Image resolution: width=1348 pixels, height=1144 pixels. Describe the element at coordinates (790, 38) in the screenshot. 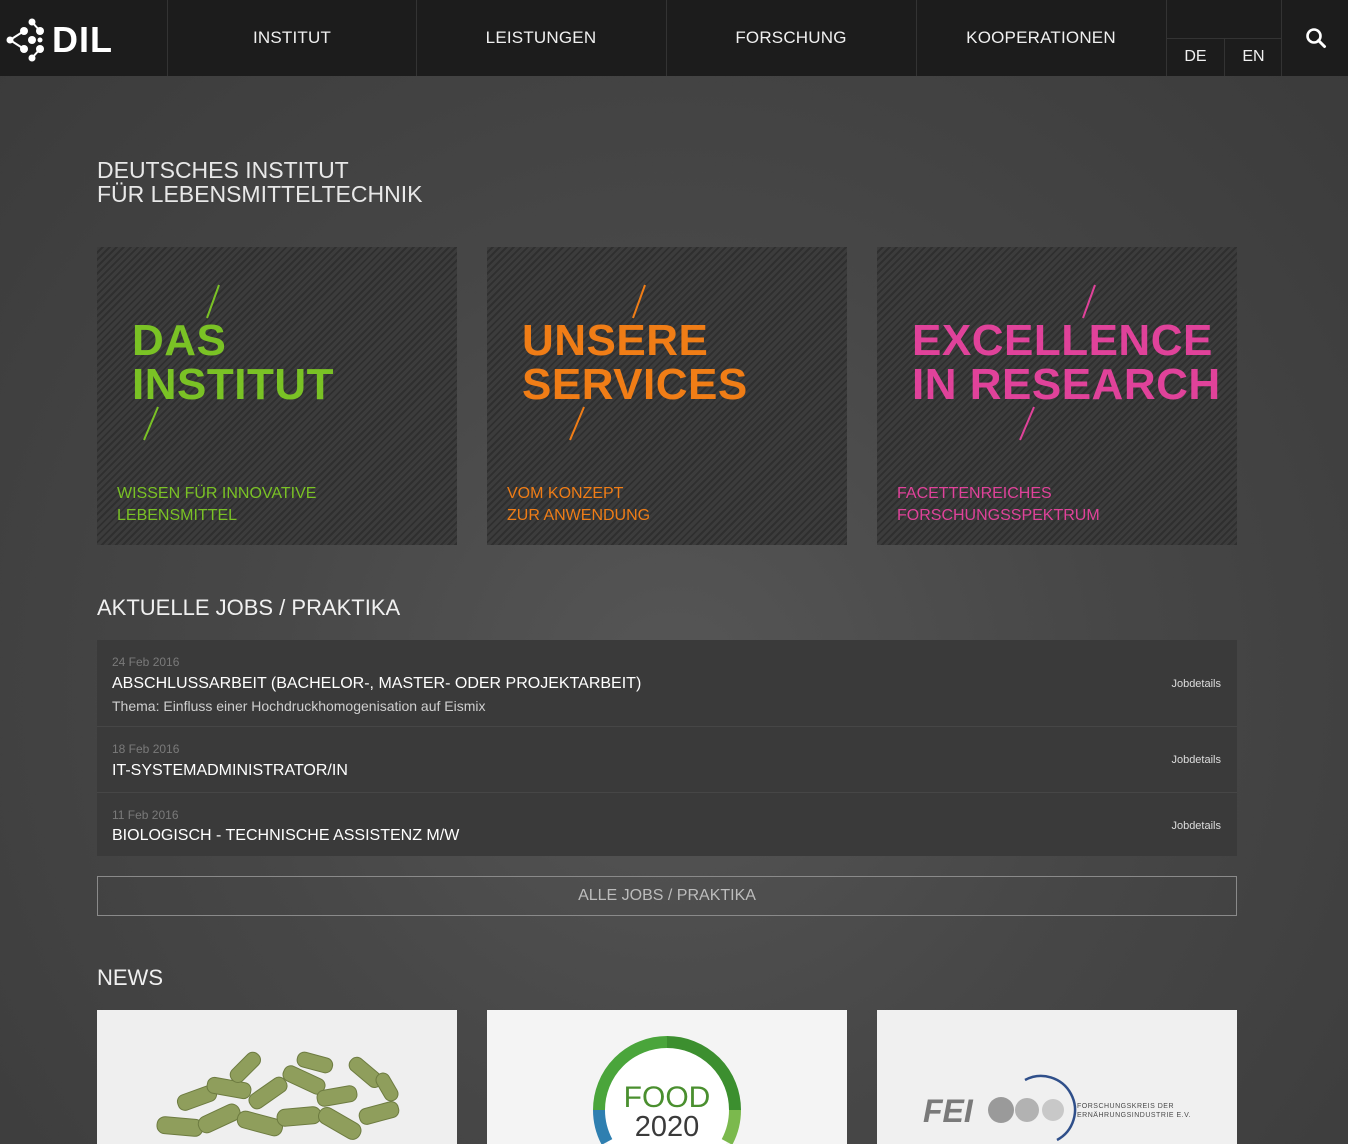

I see `nav-forschung: FORSCHUNG` at that location.